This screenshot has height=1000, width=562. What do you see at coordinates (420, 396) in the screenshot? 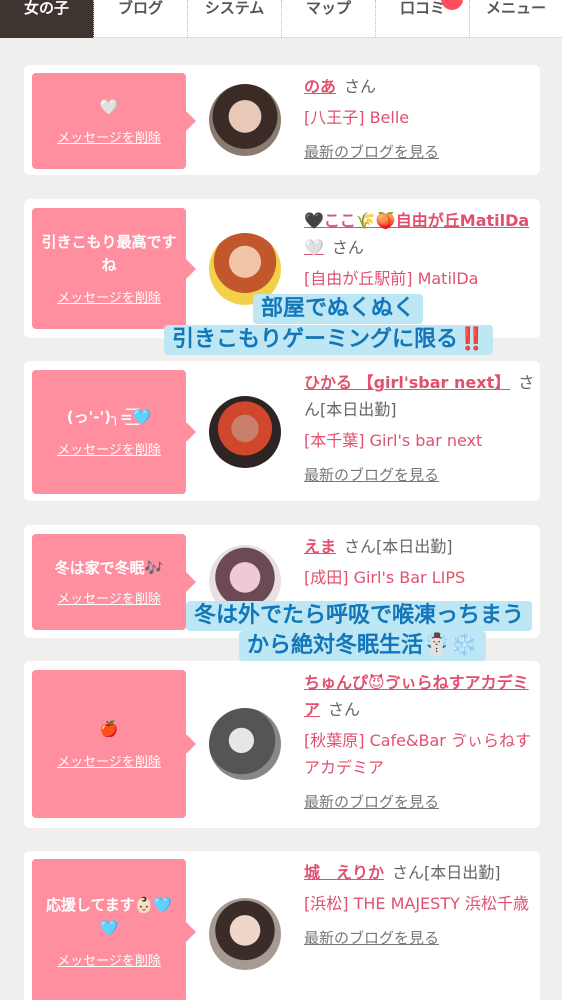
I see `name-line: ひかる 【girl'sbar next】 さん[本日出勤]` at bounding box center [420, 396].